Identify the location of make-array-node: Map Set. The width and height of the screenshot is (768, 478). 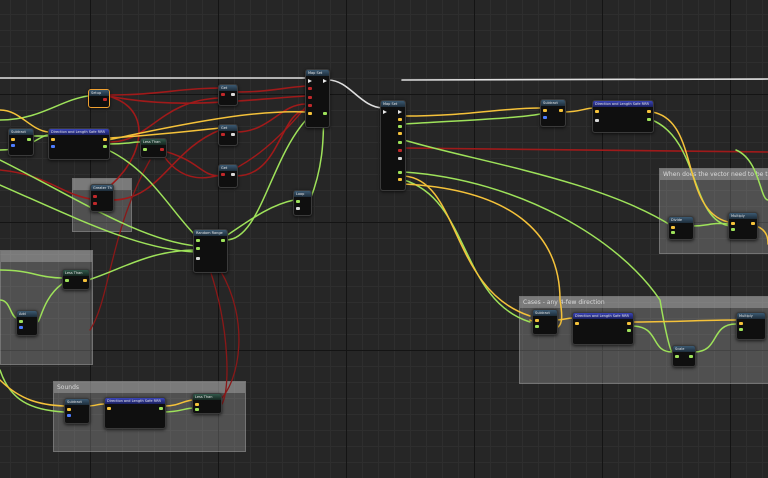
(317, 98).